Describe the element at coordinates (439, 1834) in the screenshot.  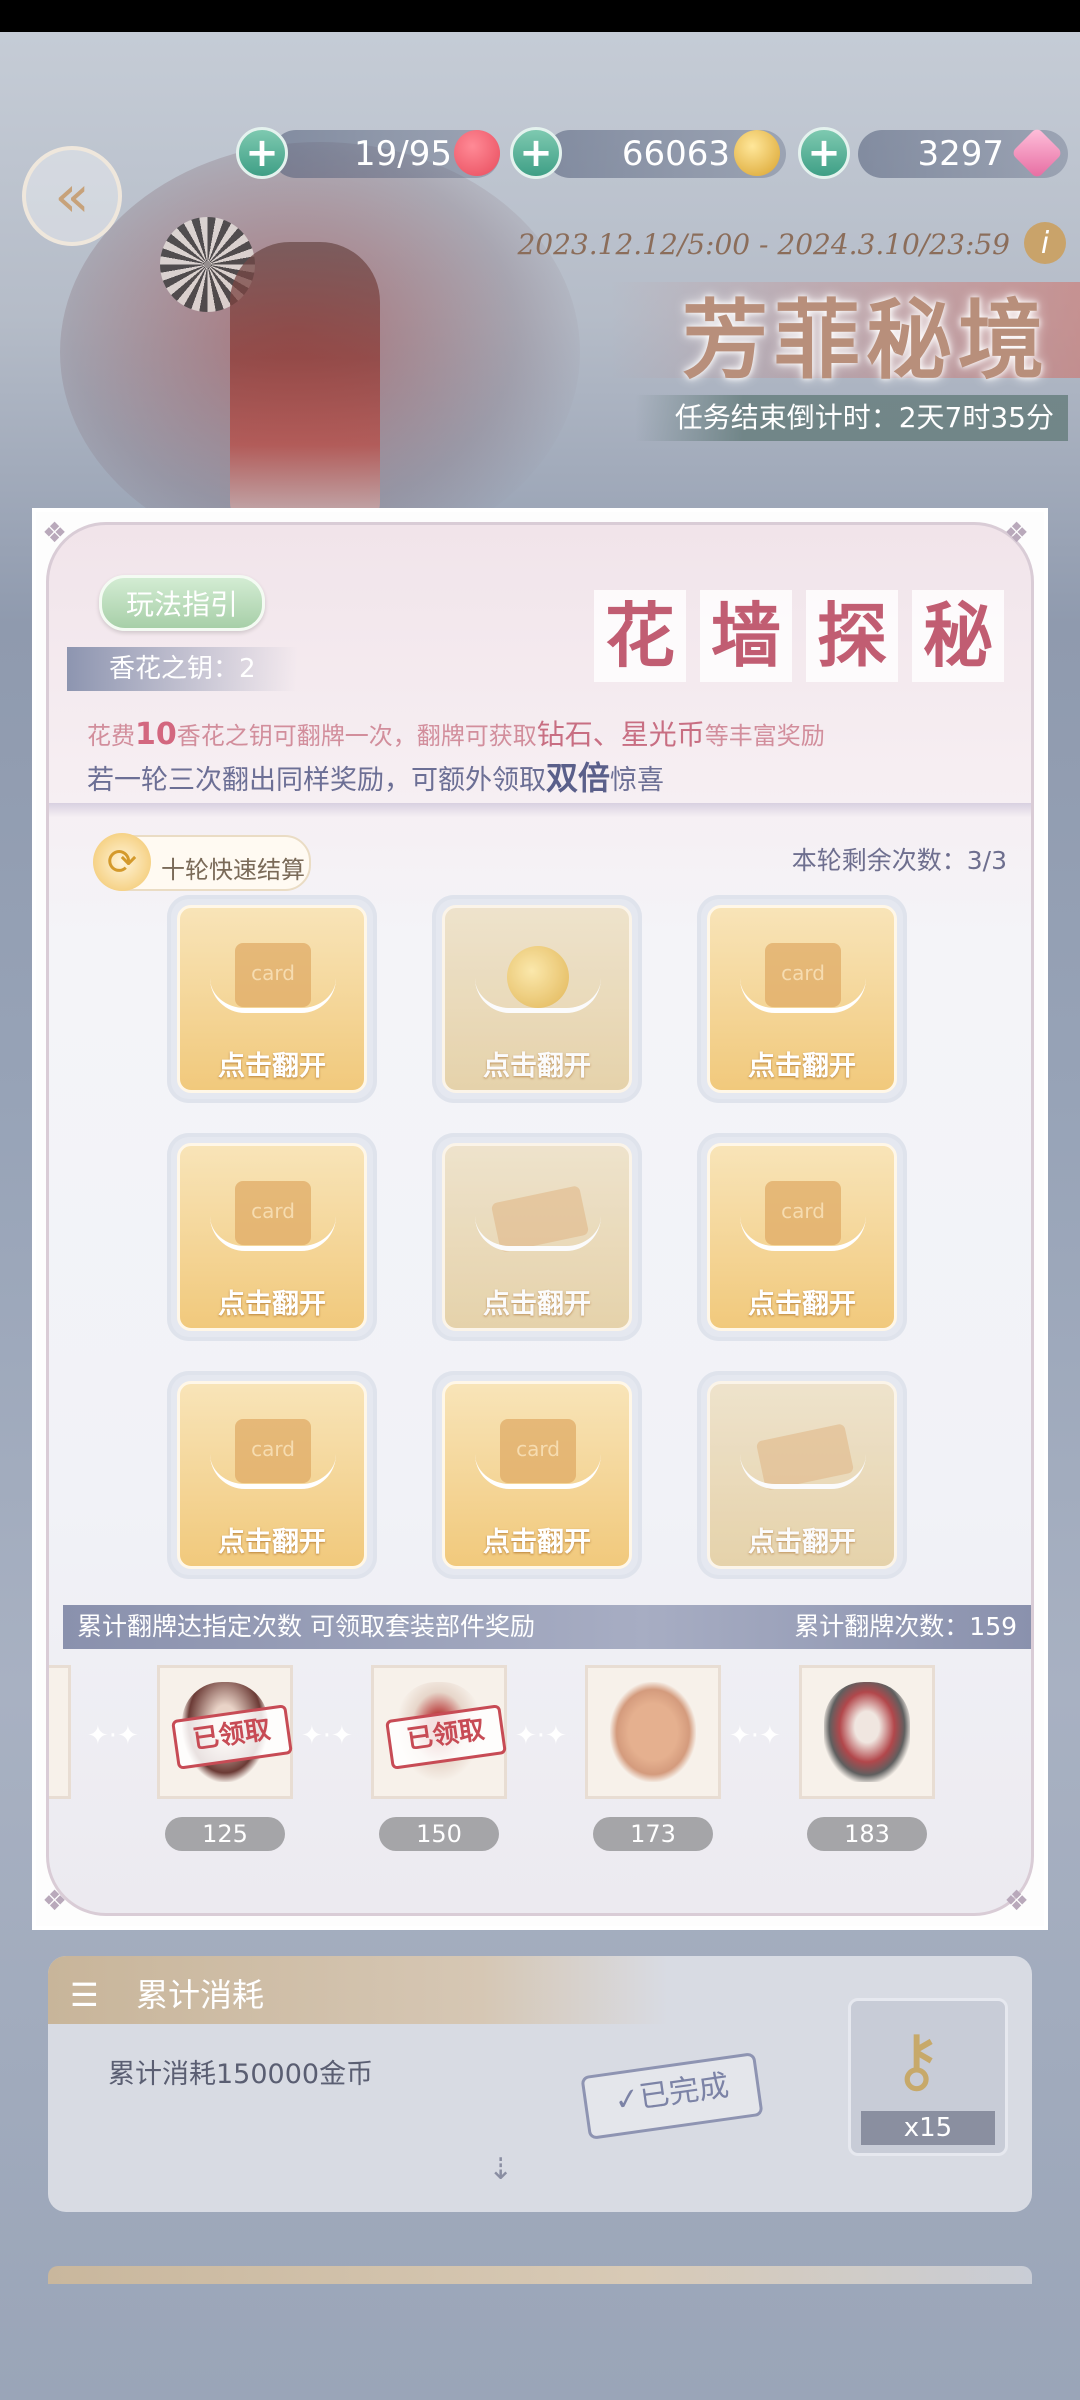
I see `reward-threshold: 150` at that location.